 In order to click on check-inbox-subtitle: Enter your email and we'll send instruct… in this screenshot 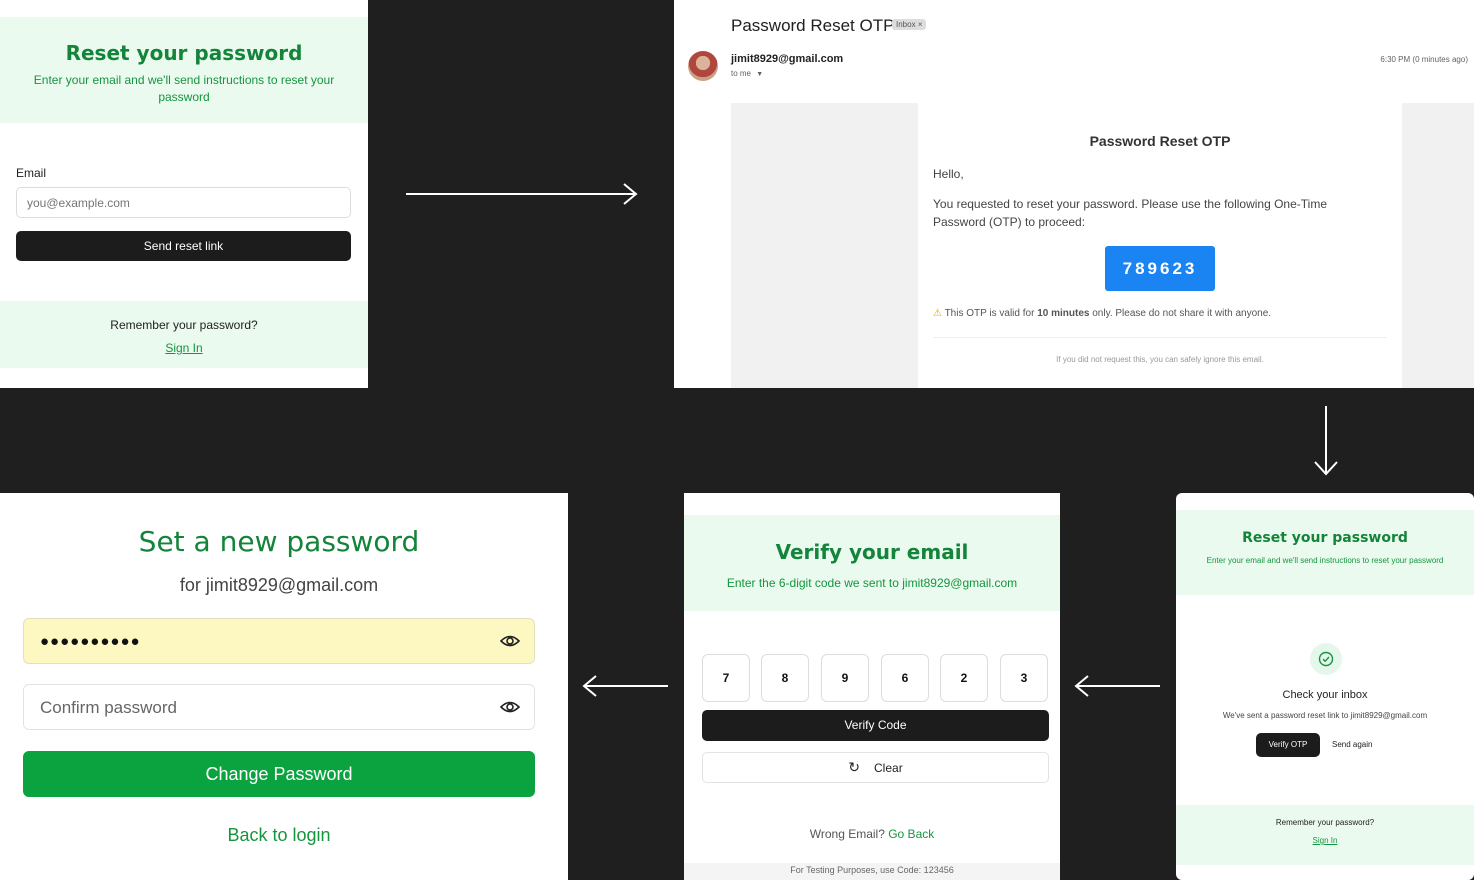, I will do `click(1325, 560)`.